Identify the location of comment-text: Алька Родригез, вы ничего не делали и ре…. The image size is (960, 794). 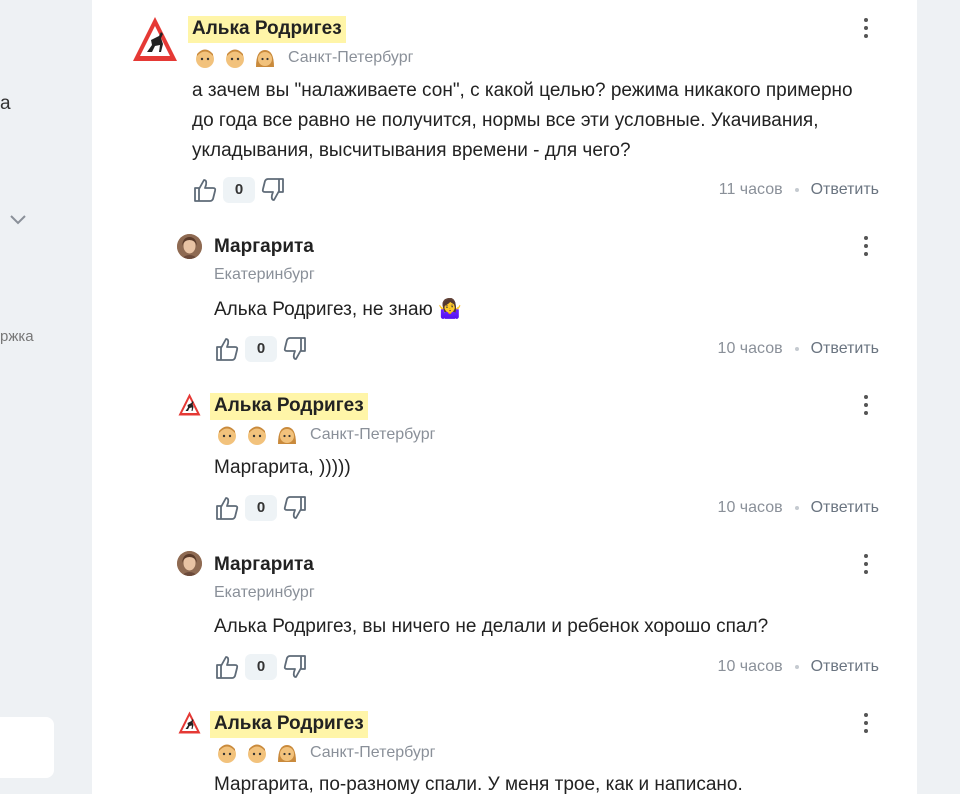
(491, 626).